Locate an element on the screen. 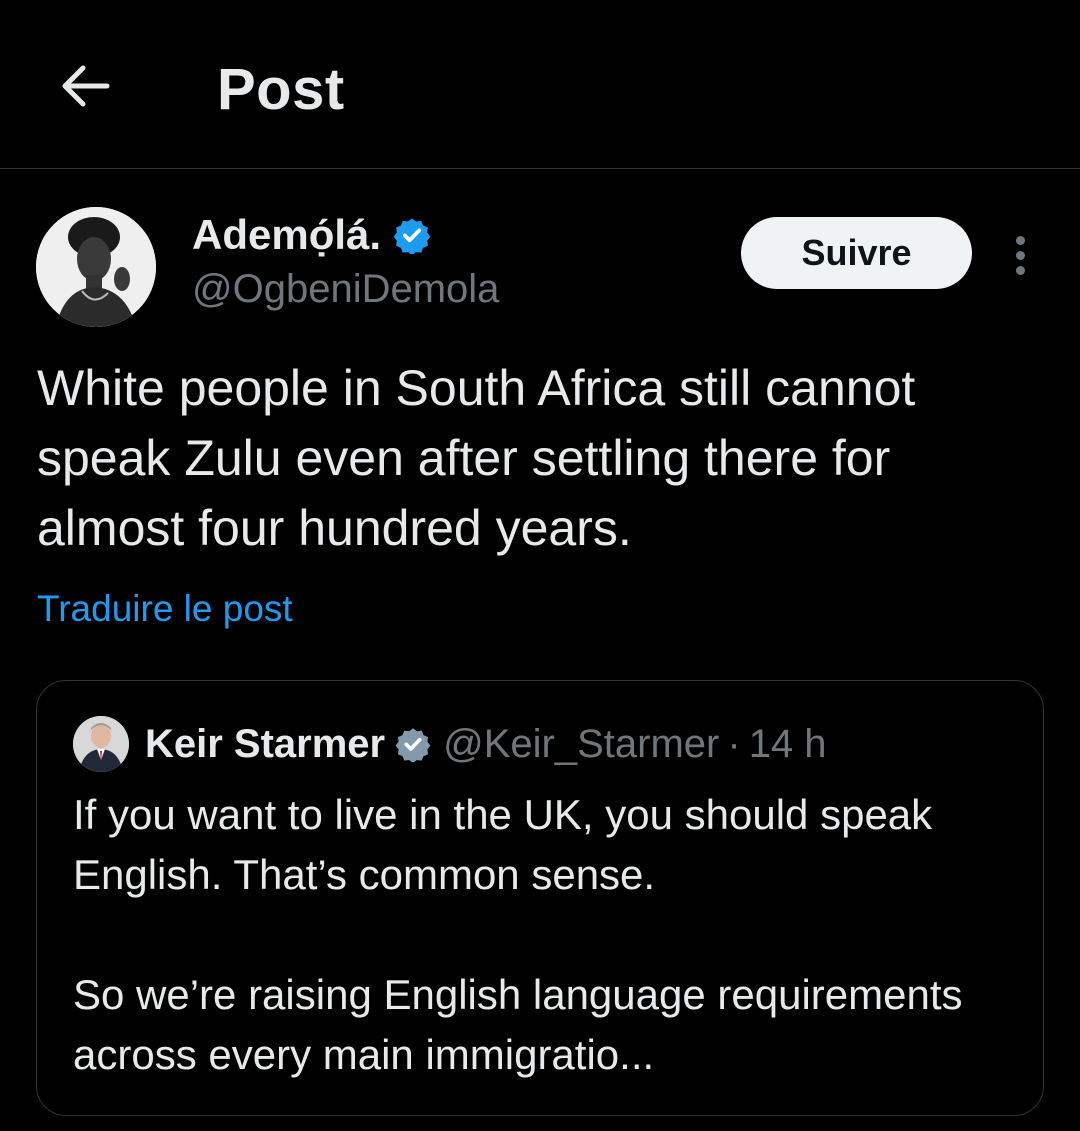  author-avatar is located at coordinates (96, 267).